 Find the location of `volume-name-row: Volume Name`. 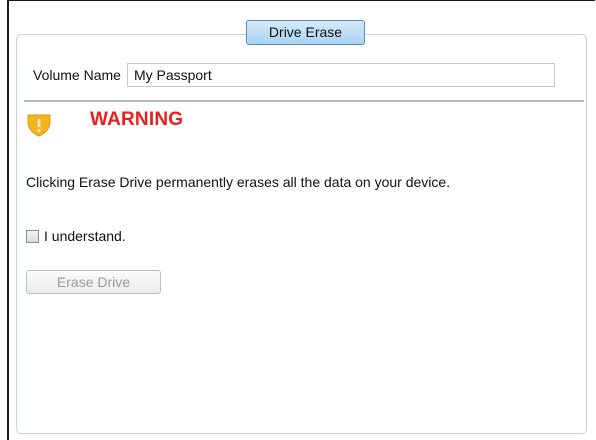

volume-name-row: Volume Name is located at coordinates (294, 75).